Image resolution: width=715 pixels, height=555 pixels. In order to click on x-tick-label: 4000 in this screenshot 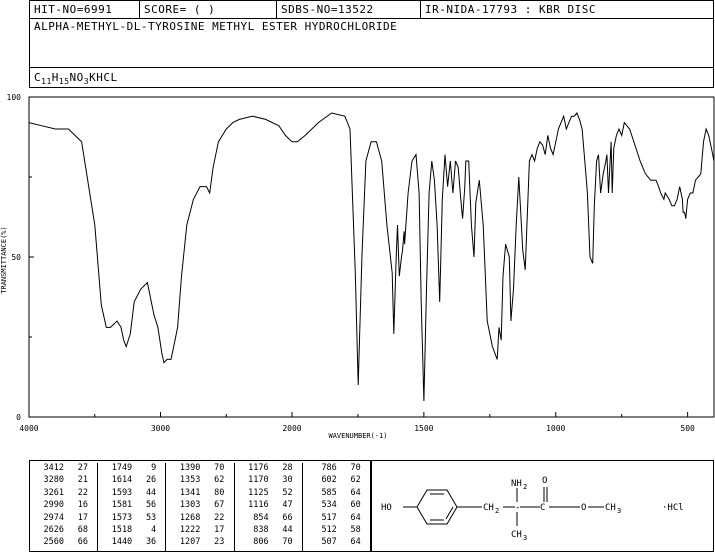, I will do `click(28, 428)`.